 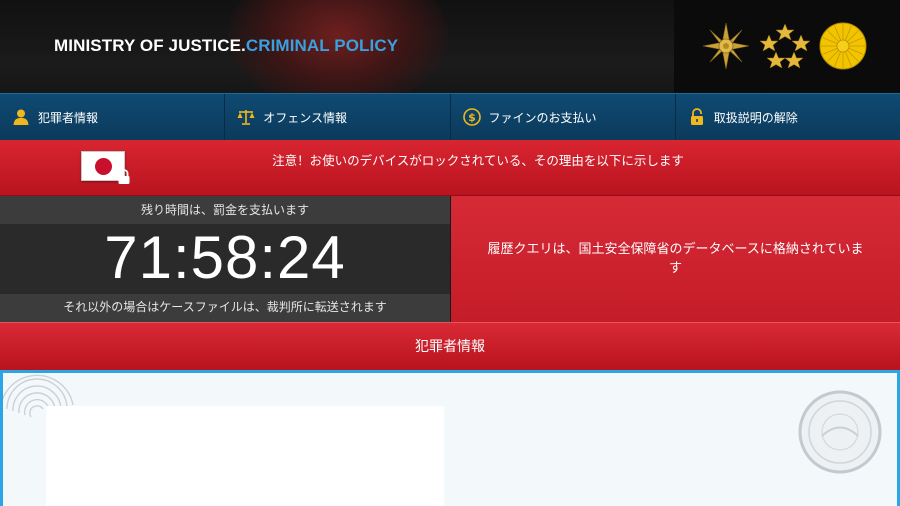 I want to click on countdown-value: 71:58:24, so click(x=225, y=257).